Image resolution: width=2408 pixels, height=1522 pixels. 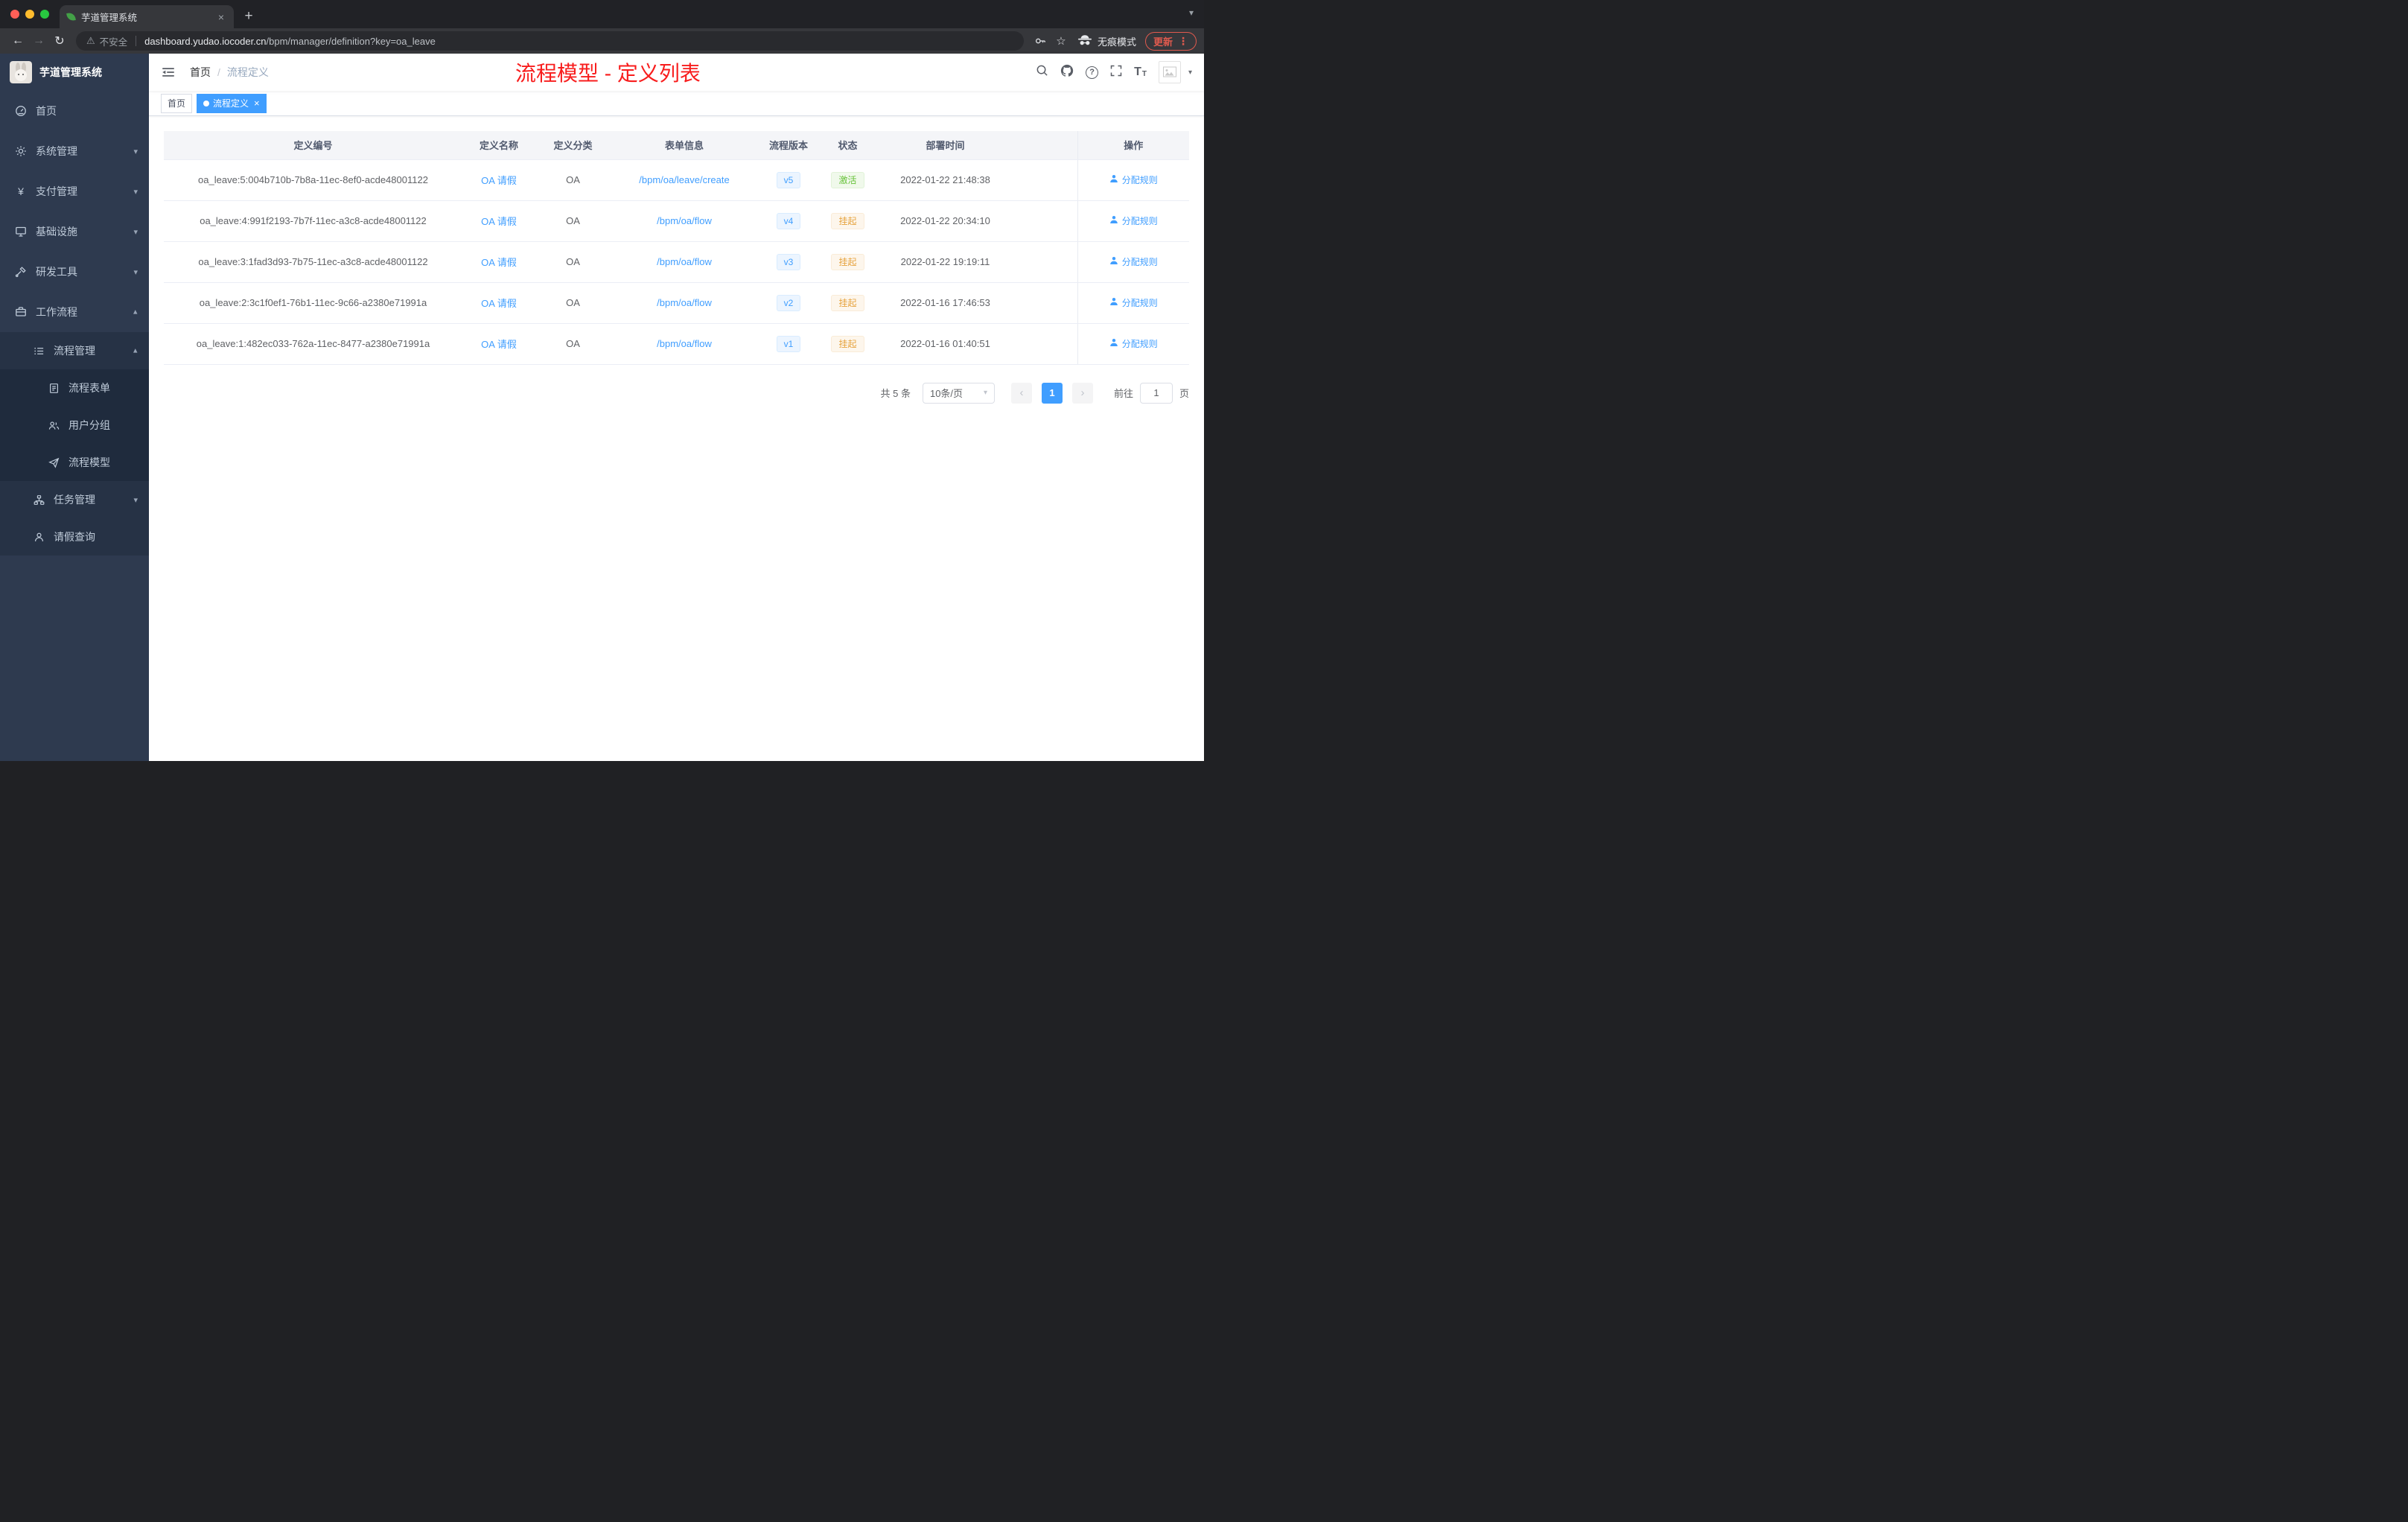 I want to click on user-icon, so click(x=1113, y=343).